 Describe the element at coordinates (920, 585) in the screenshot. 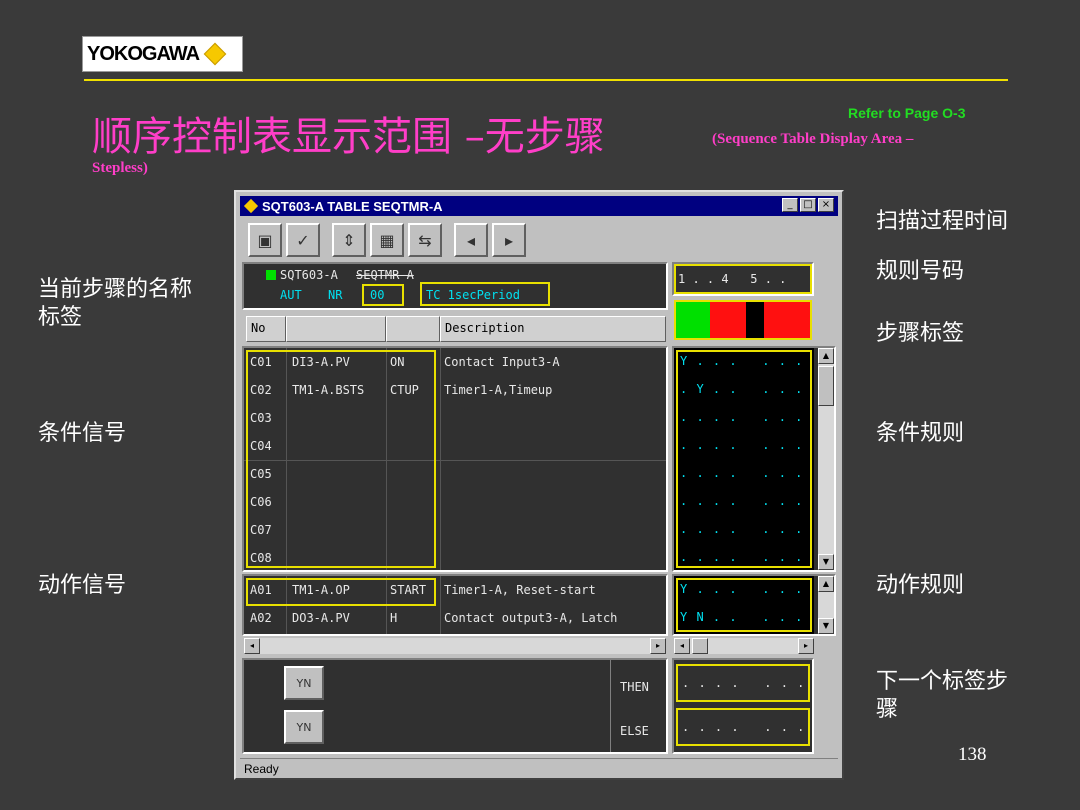

I see `label-action-rule: 动作规则` at that location.